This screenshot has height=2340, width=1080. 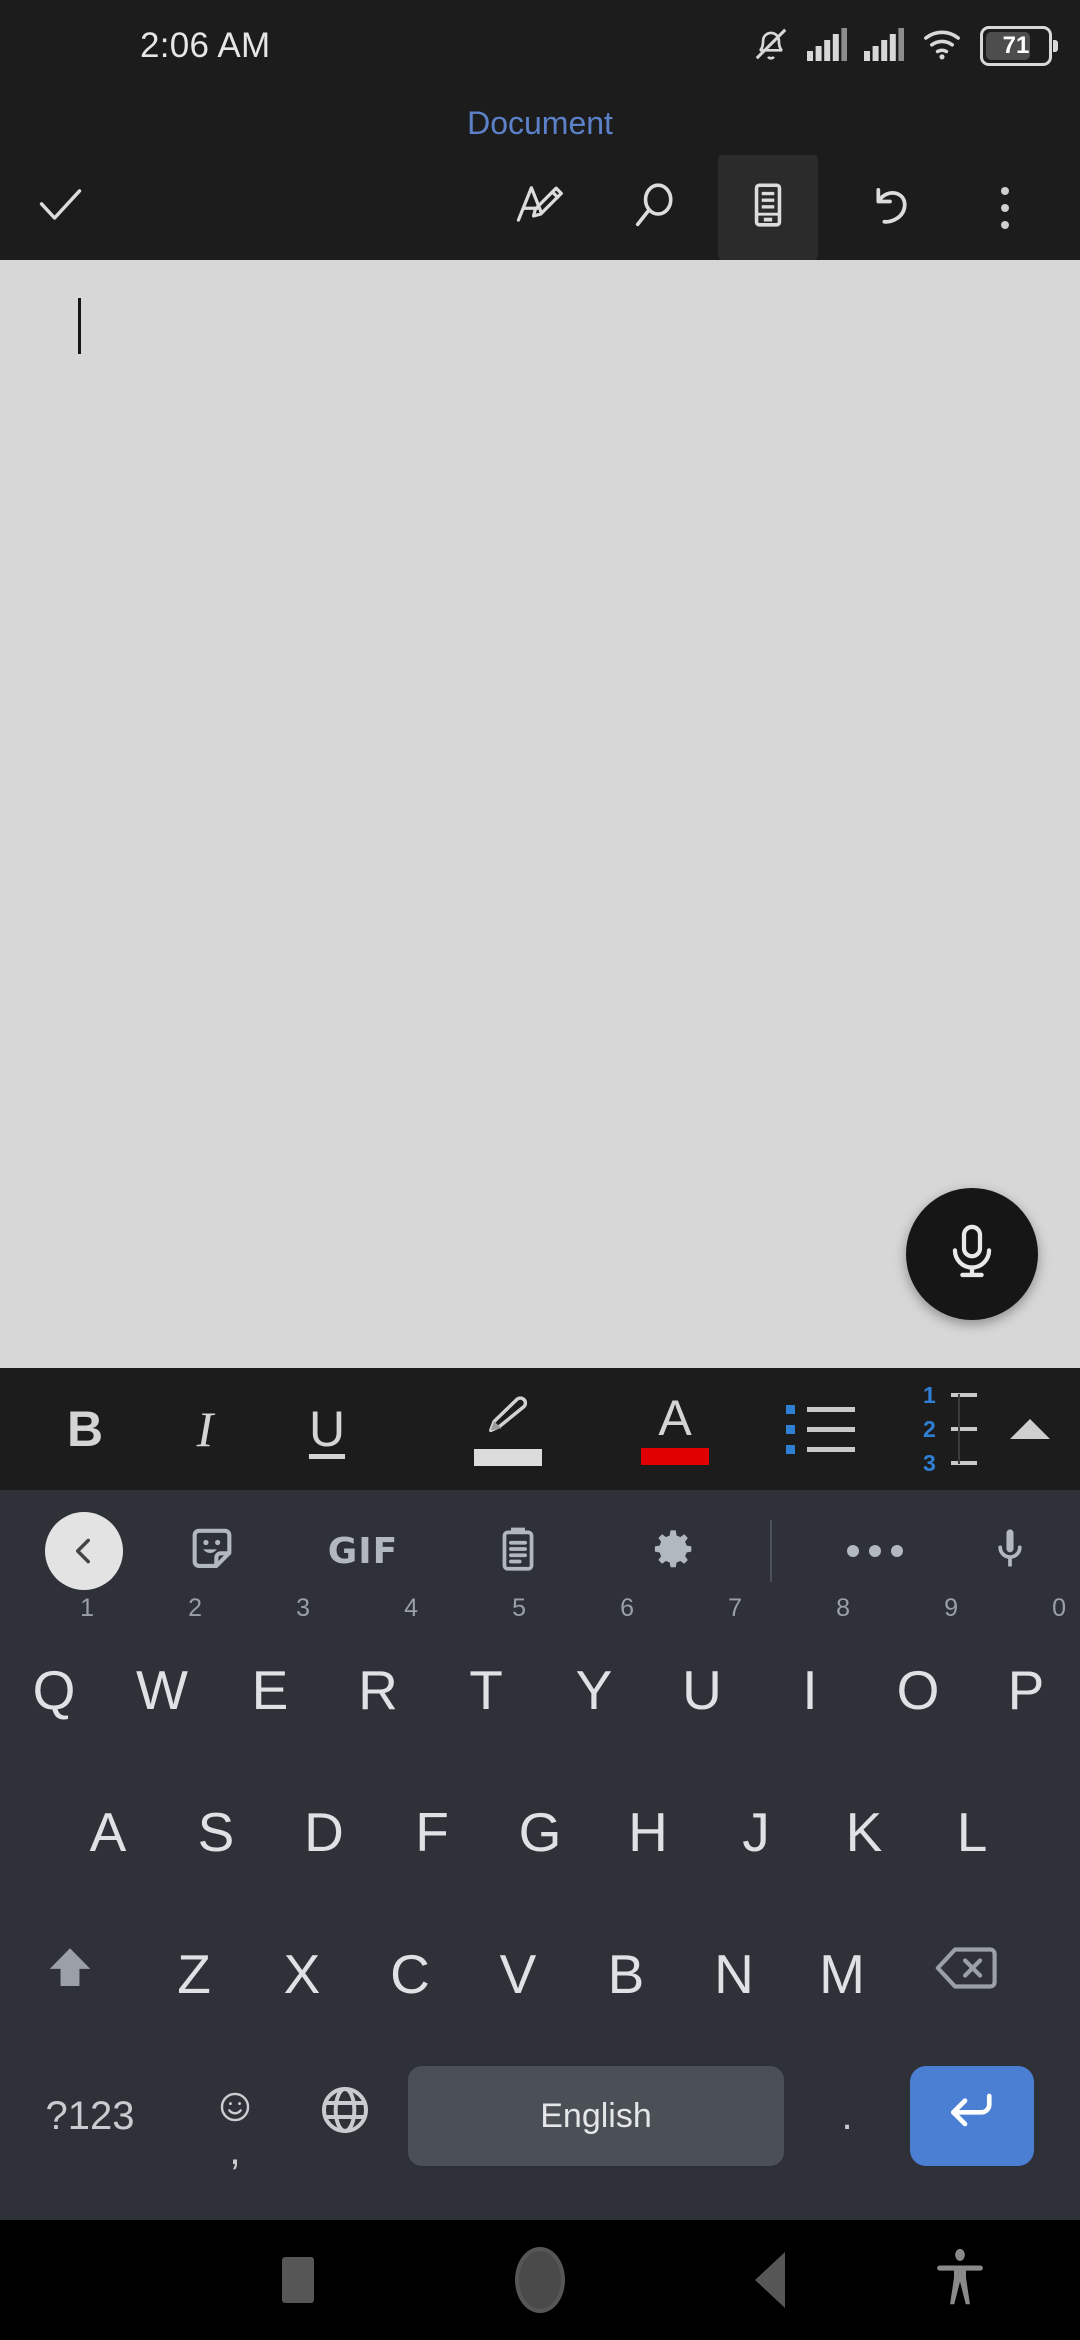 What do you see at coordinates (847, 2116) in the screenshot?
I see `period-key: .` at bounding box center [847, 2116].